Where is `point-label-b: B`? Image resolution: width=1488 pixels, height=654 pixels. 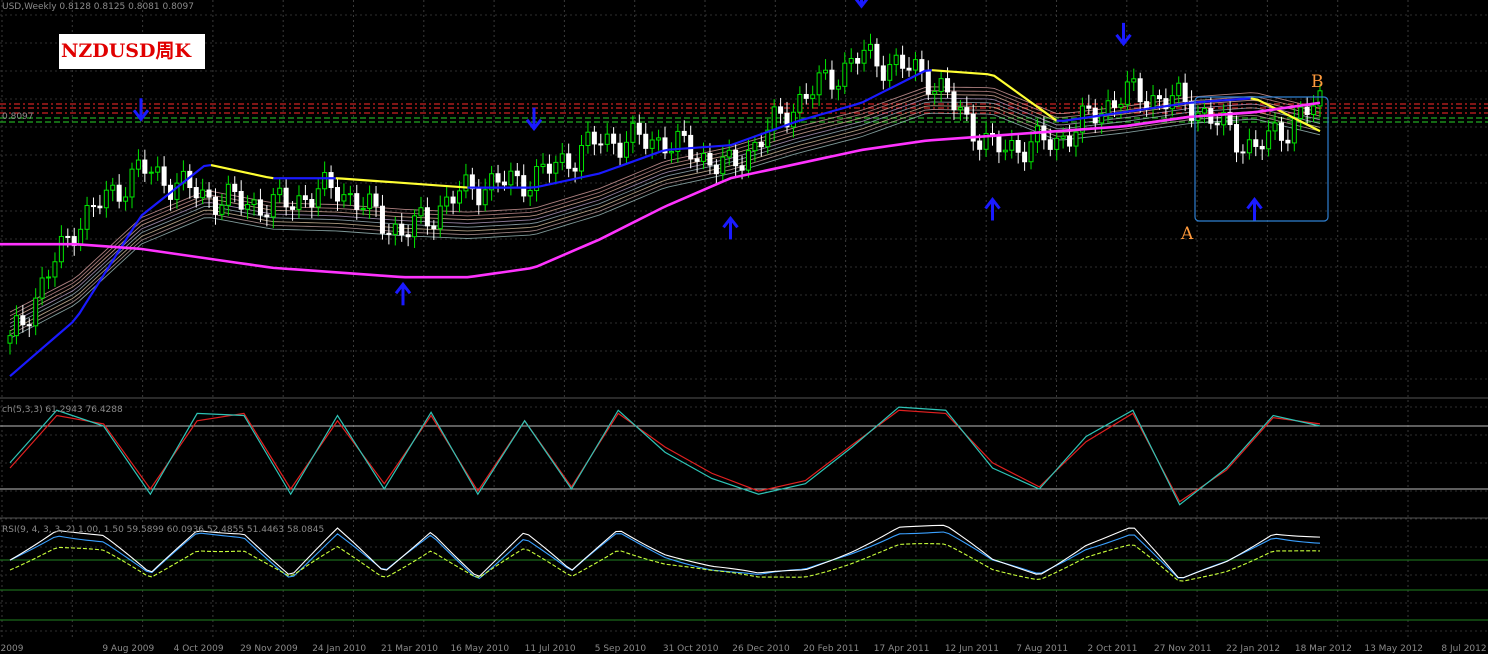 point-label-b: B is located at coordinates (1317, 82).